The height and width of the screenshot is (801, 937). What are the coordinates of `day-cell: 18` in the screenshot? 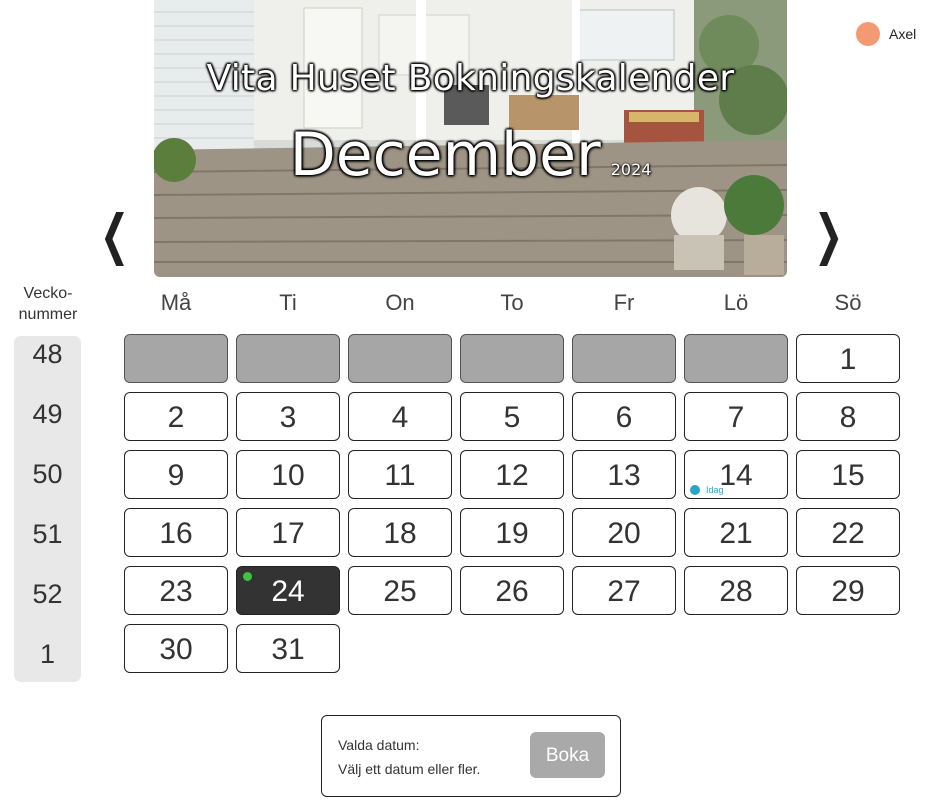 It's located at (400, 532).